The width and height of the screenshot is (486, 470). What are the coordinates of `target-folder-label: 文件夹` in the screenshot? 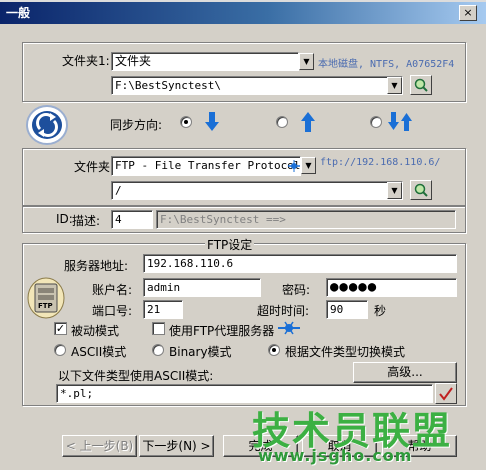 It's located at (92, 167).